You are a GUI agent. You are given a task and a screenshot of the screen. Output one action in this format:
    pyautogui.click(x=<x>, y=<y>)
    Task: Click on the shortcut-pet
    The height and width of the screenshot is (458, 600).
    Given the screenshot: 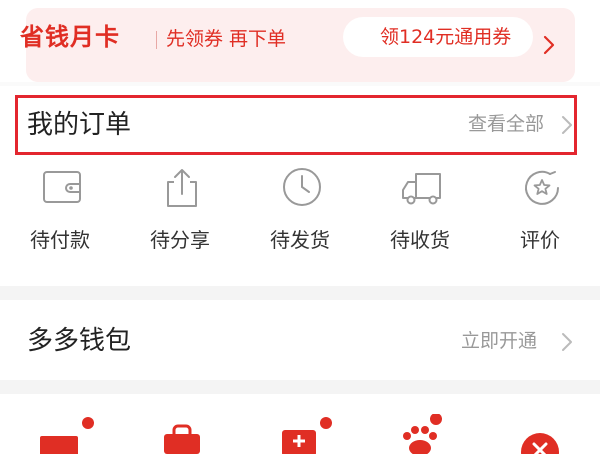 What is the action you would take?
    pyautogui.click(x=430, y=434)
    